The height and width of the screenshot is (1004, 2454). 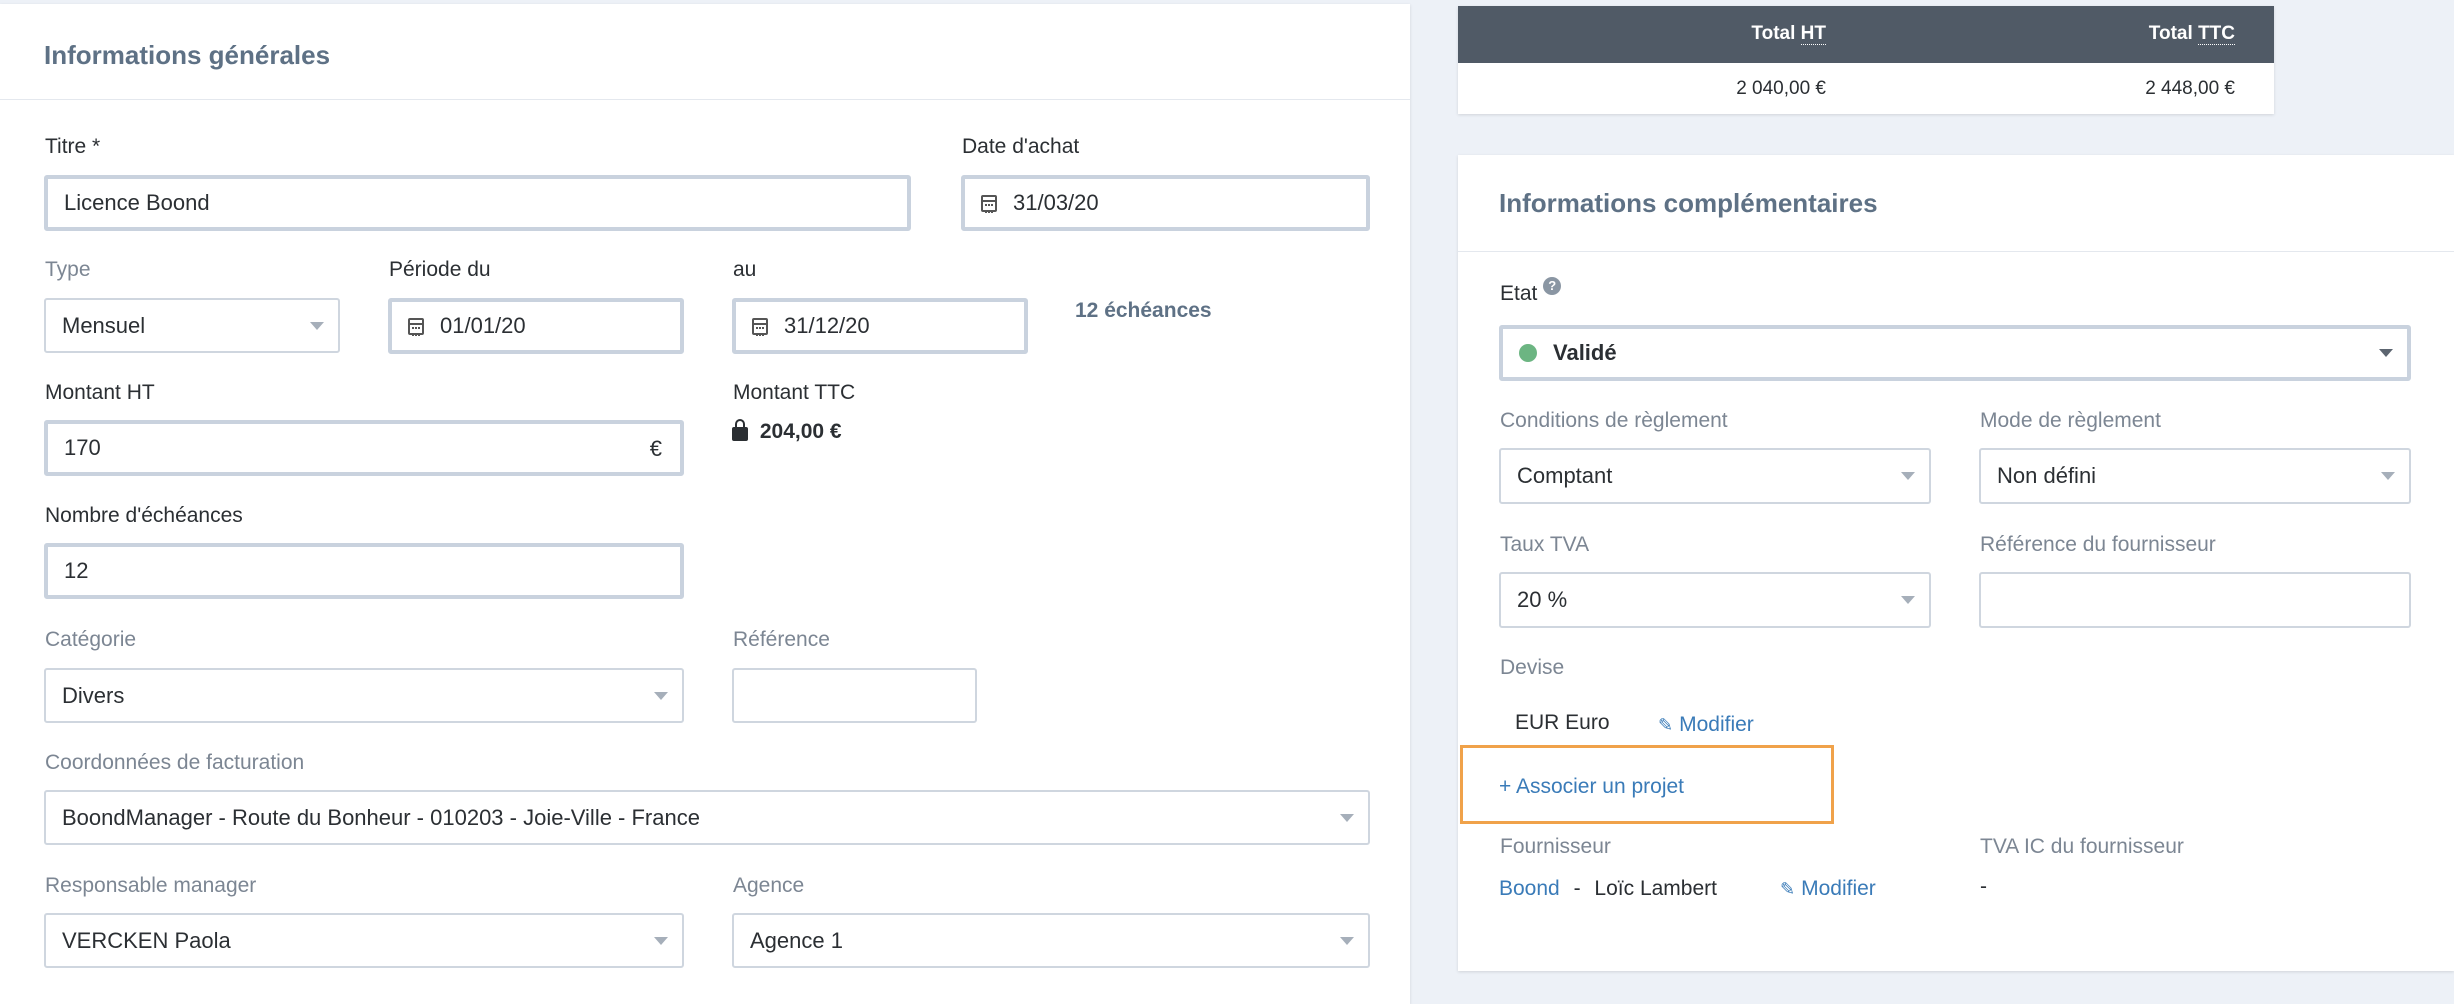 I want to click on general-info-divider, so click(x=705, y=99).